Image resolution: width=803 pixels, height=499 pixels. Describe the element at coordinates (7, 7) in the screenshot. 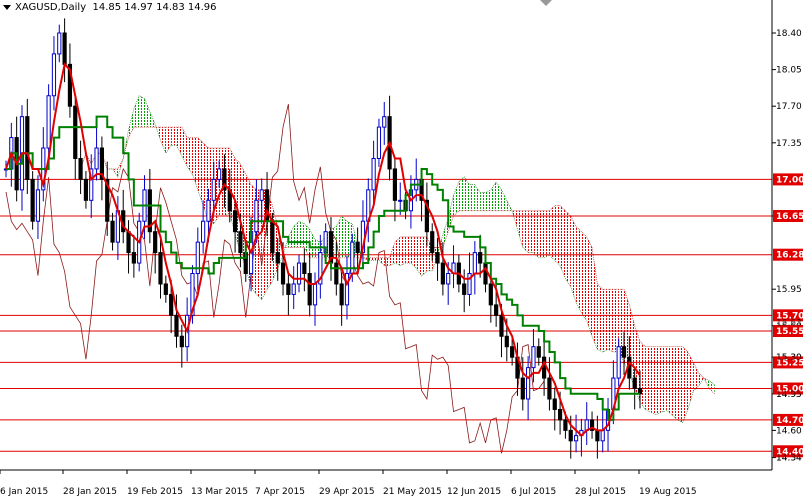

I see `dropdown-triangle-icon` at that location.